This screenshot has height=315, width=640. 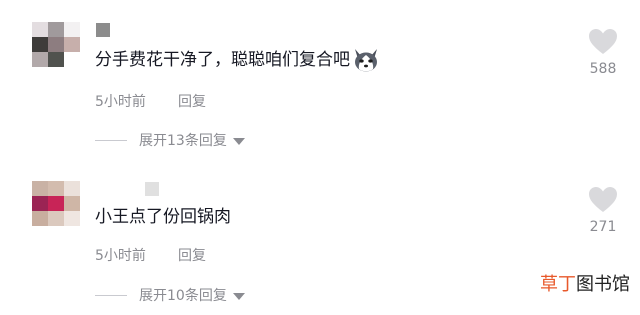 I want to click on like-button: 271, so click(x=603, y=210).